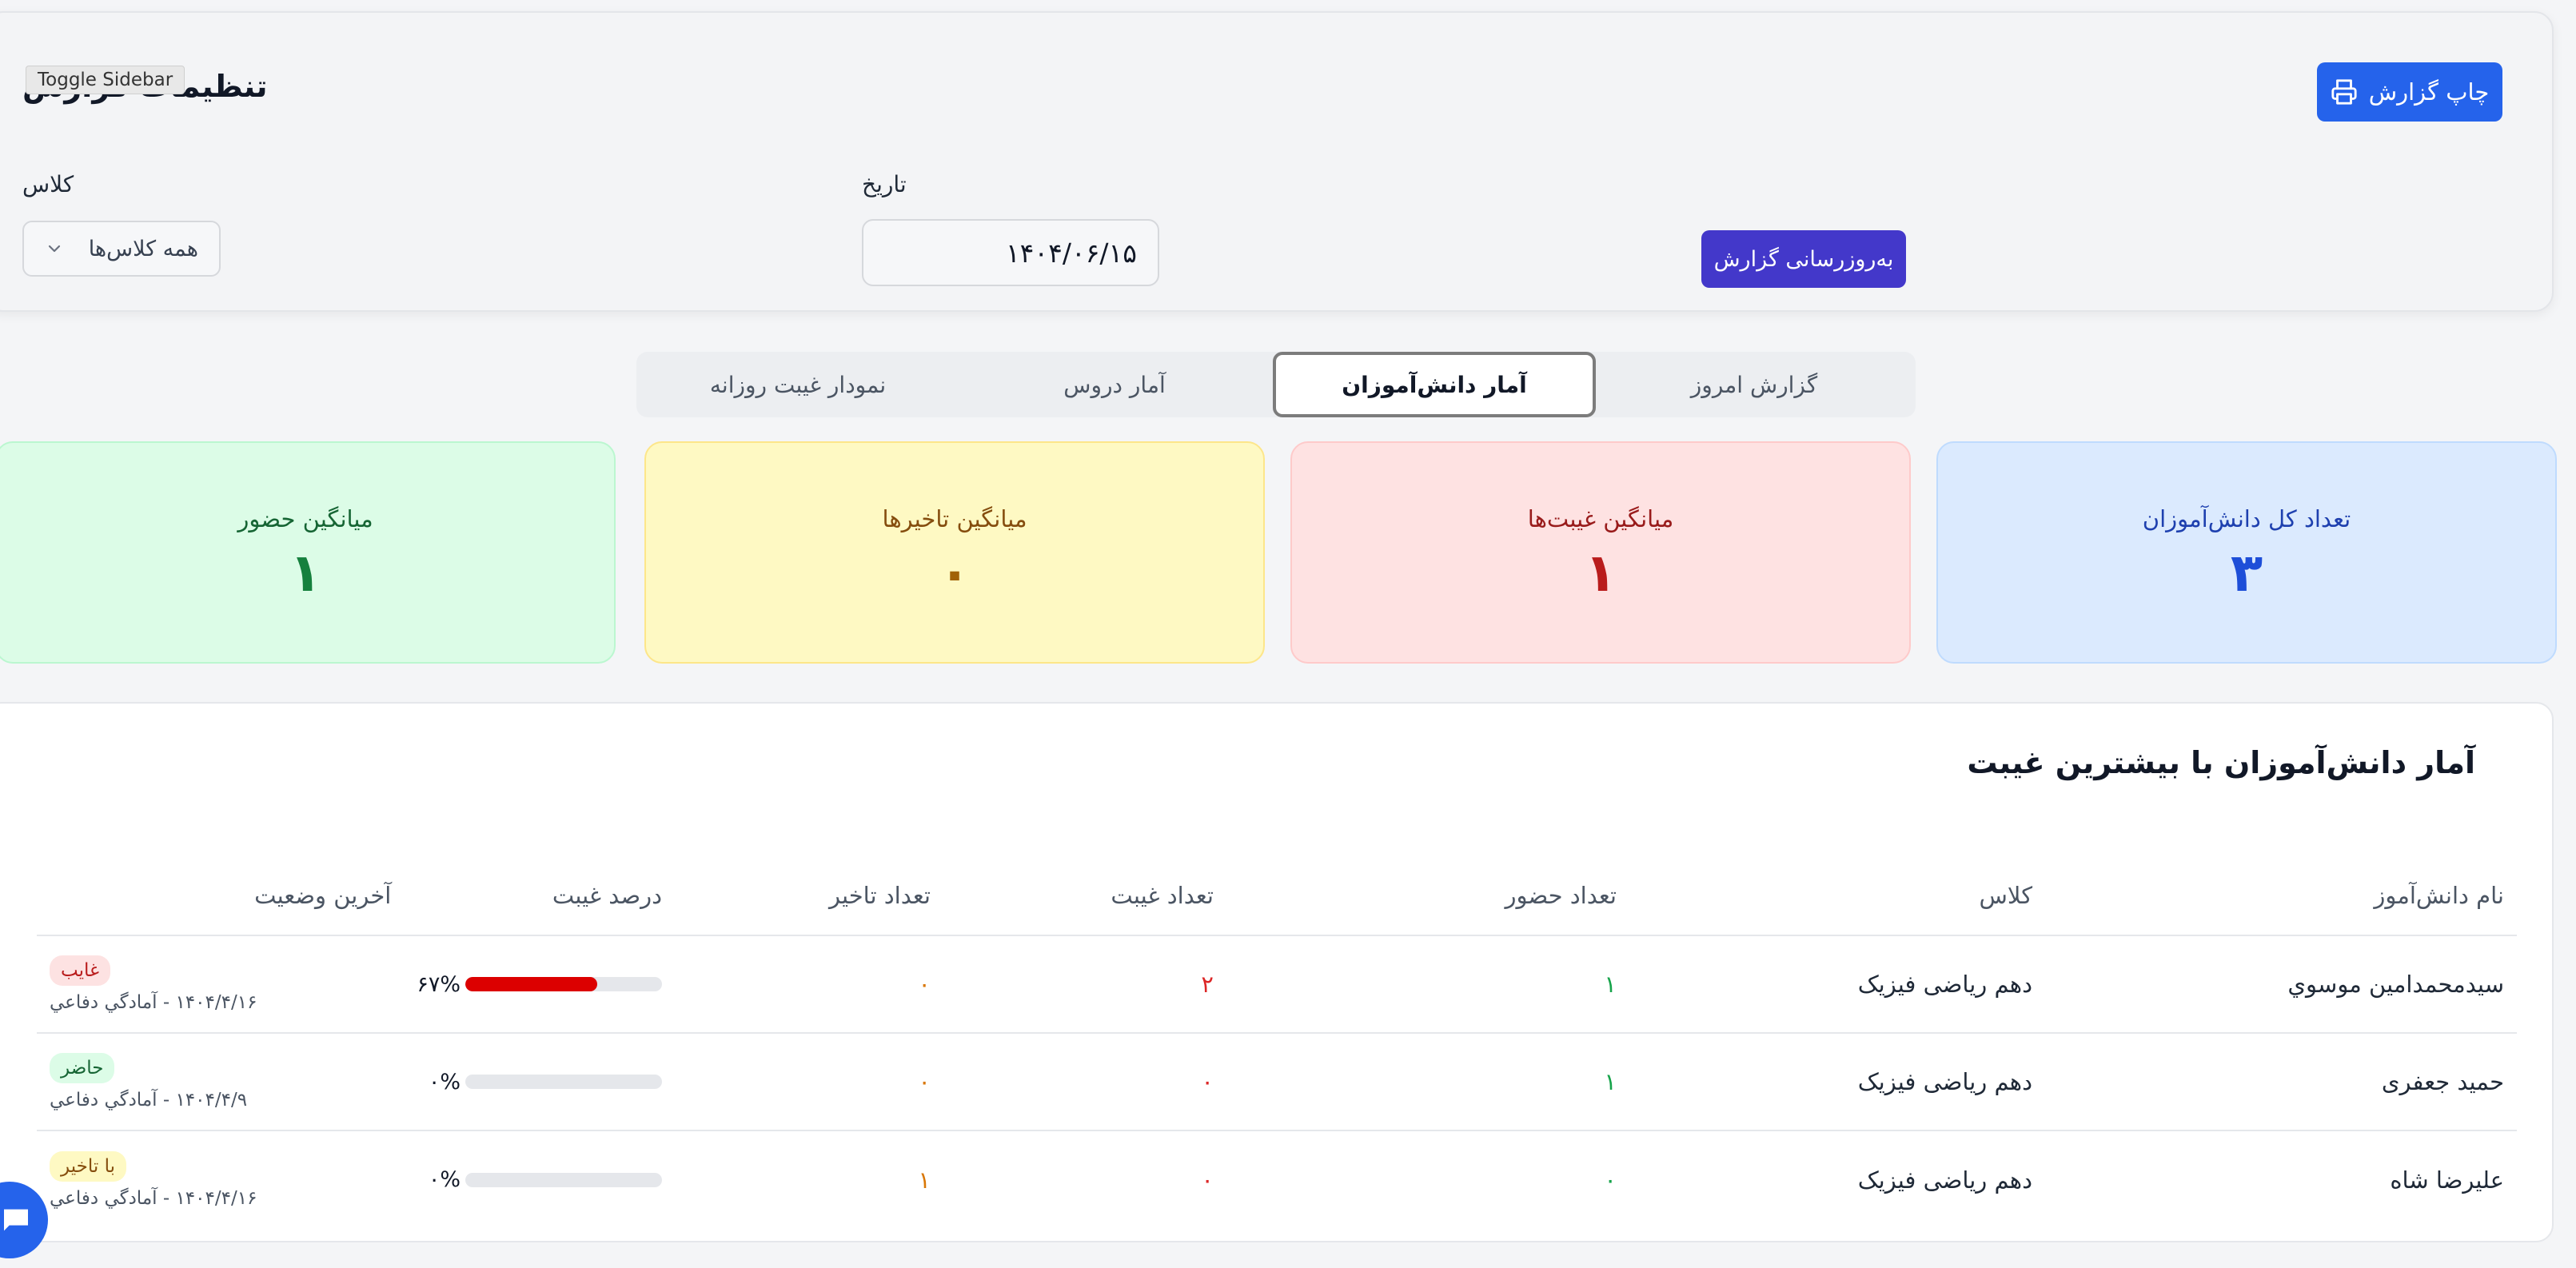  Describe the element at coordinates (1754, 384) in the screenshot. I see `tab-today-report: گزارش امروز` at that location.